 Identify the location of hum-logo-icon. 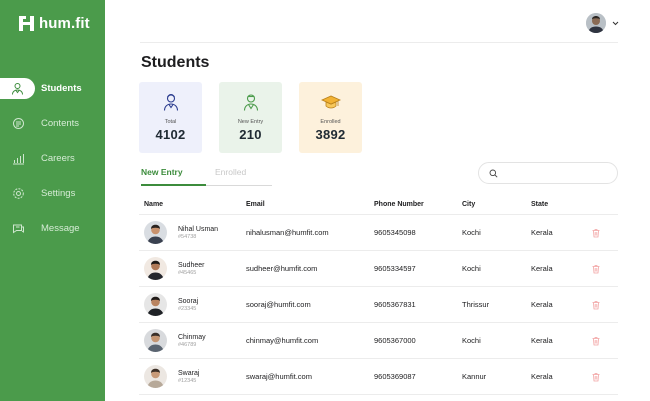
(26, 23).